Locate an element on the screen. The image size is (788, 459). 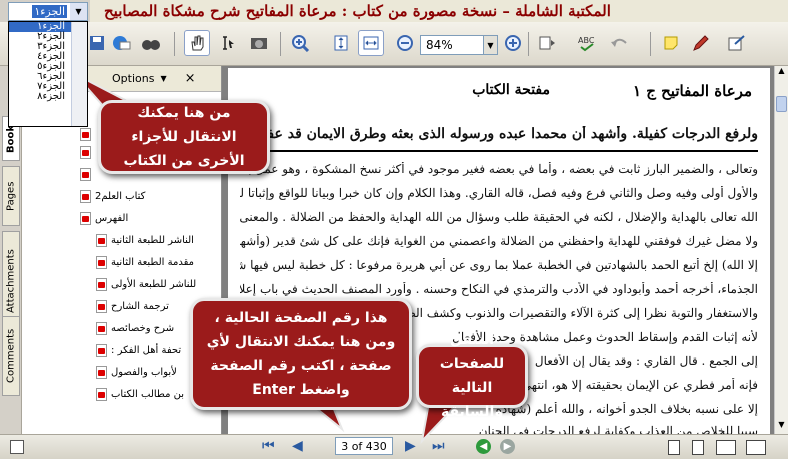
binoculars-icon is located at coordinates (151, 43).